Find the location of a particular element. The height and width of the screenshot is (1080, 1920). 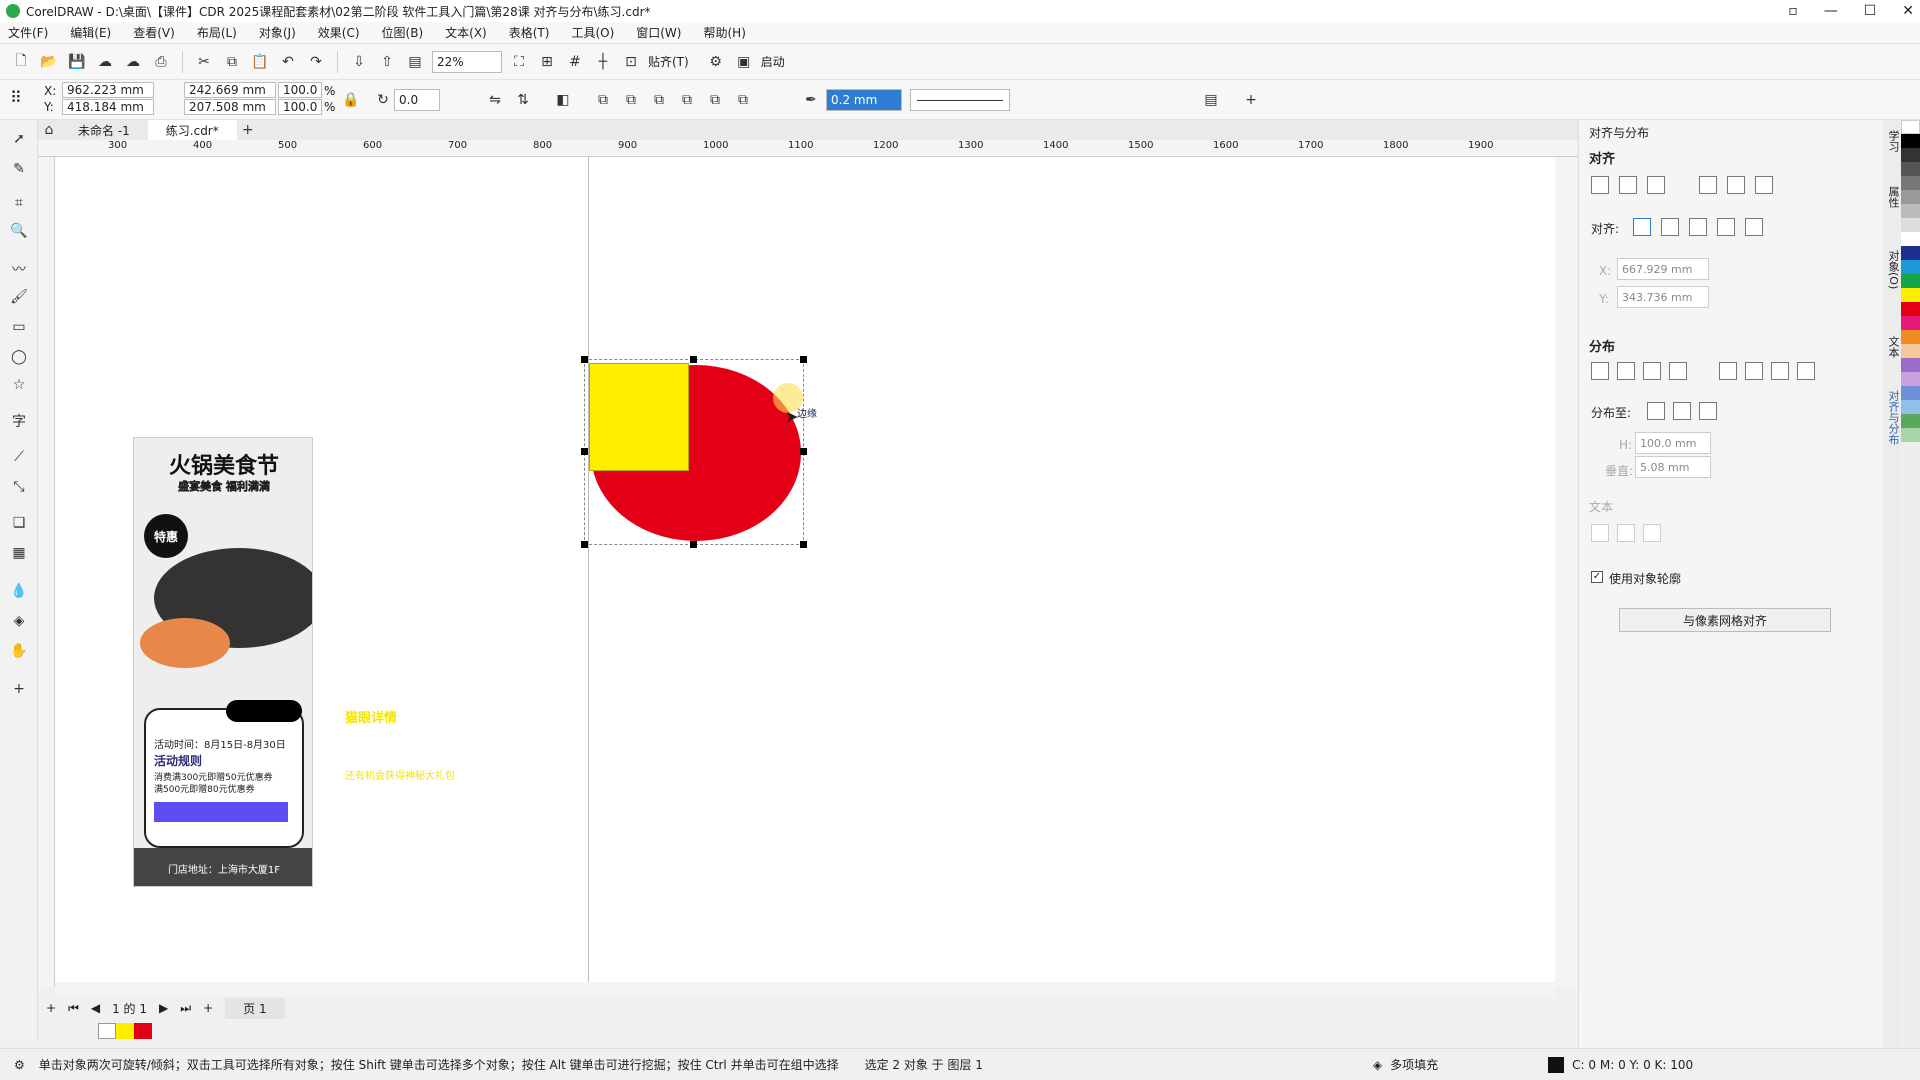

align-top-icon is located at coordinates (1708, 185).